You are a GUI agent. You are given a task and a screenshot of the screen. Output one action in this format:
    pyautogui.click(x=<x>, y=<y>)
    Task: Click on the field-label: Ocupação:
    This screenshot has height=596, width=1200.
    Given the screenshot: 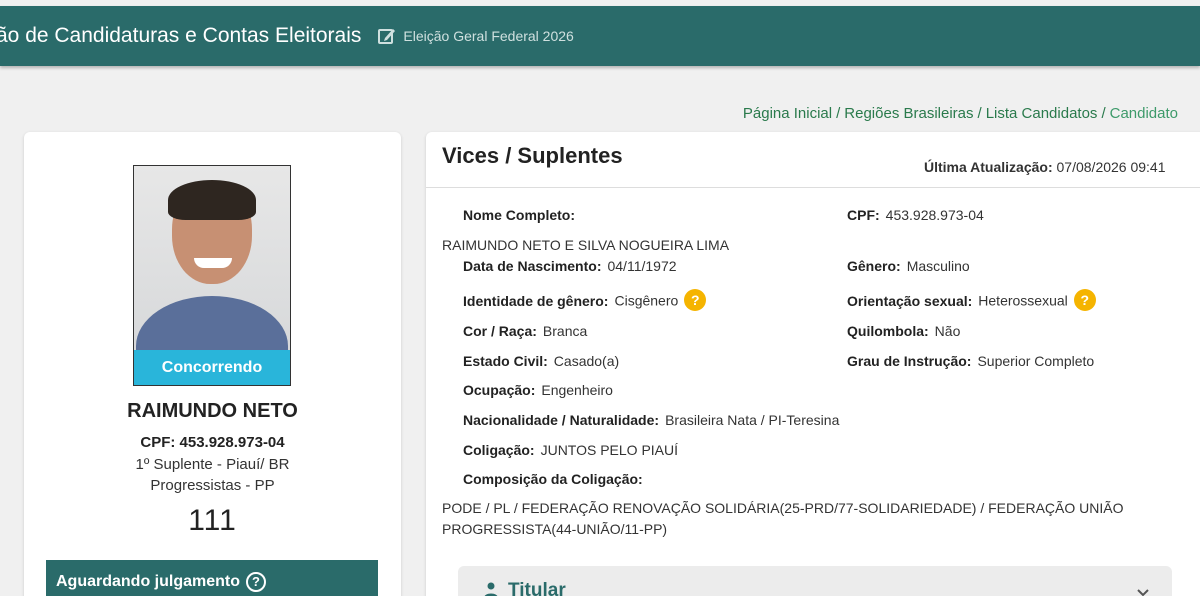 What is the action you would take?
    pyautogui.click(x=499, y=390)
    